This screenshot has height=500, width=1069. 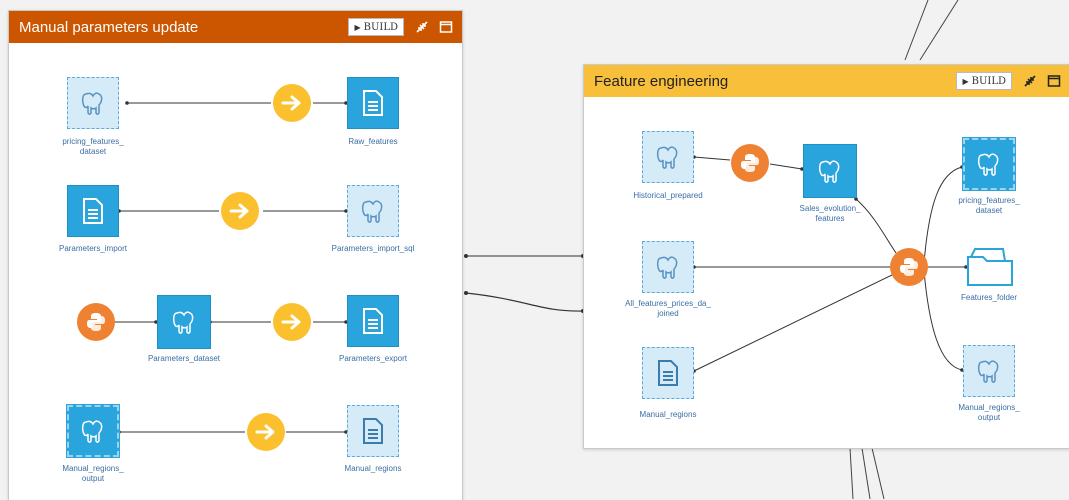 I want to click on dataset-label: Parameters_import, so click(x=93, y=248).